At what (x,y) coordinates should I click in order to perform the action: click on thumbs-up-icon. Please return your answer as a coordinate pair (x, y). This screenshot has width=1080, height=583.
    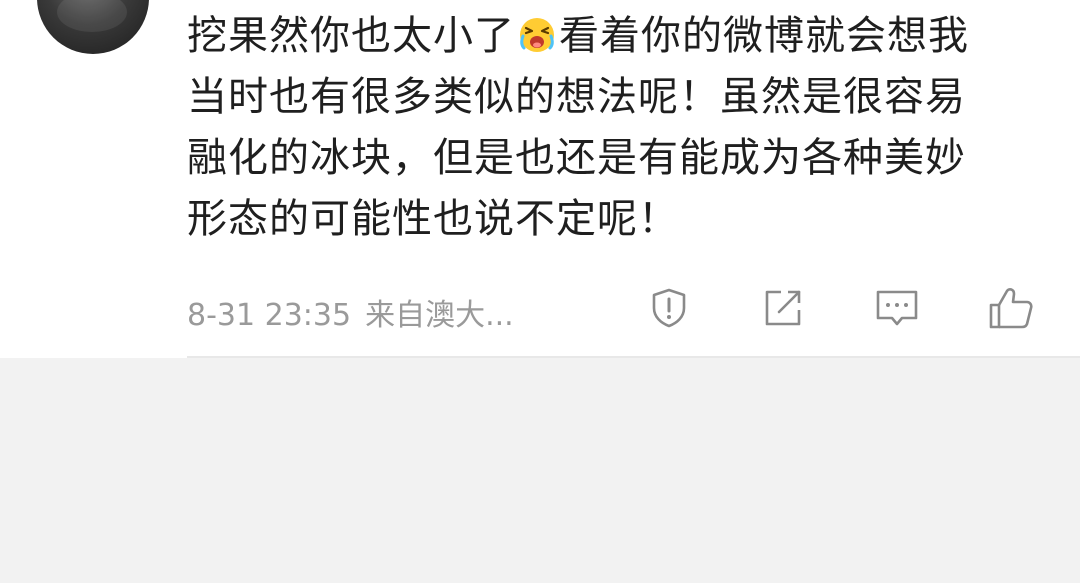
    Looking at the image, I should click on (1011, 308).